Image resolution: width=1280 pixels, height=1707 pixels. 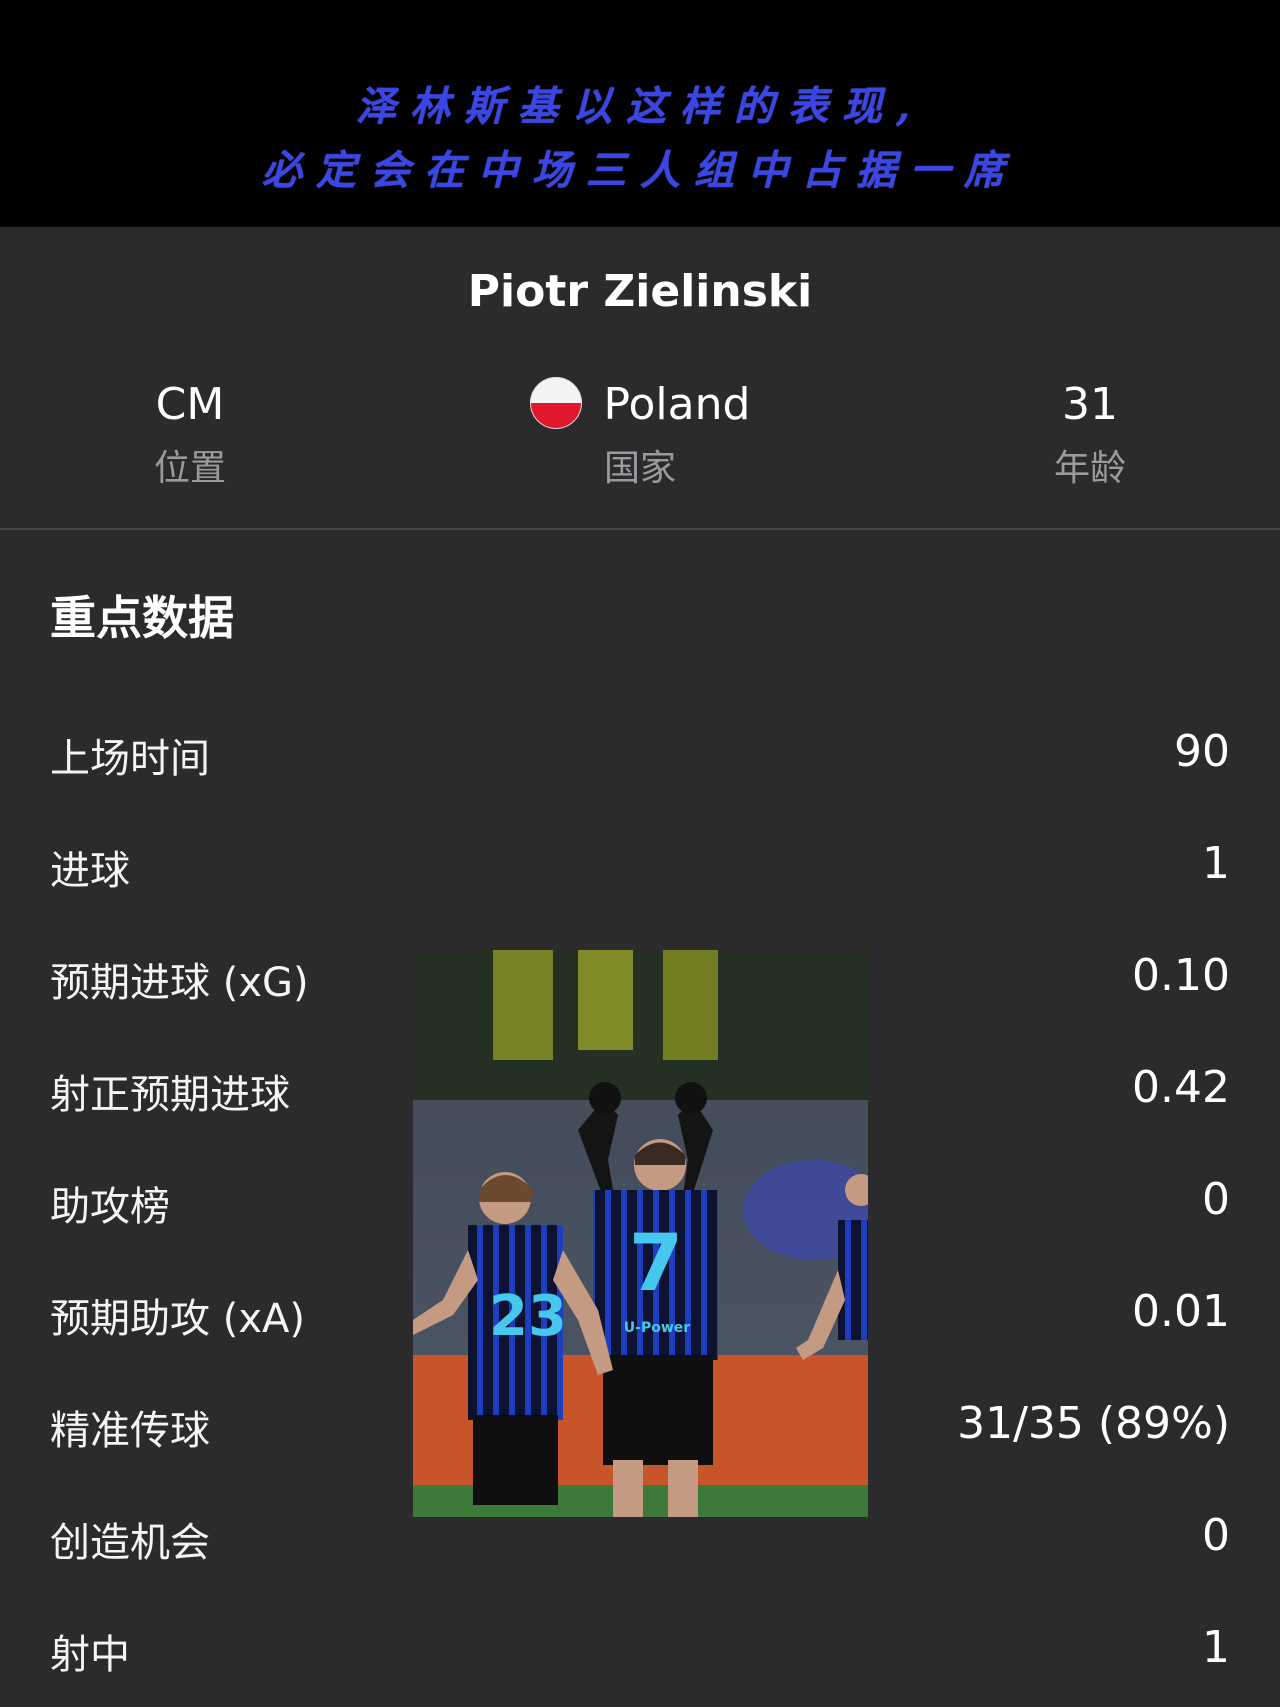 What do you see at coordinates (90, 871) in the screenshot?
I see `stat-label: 进球` at bounding box center [90, 871].